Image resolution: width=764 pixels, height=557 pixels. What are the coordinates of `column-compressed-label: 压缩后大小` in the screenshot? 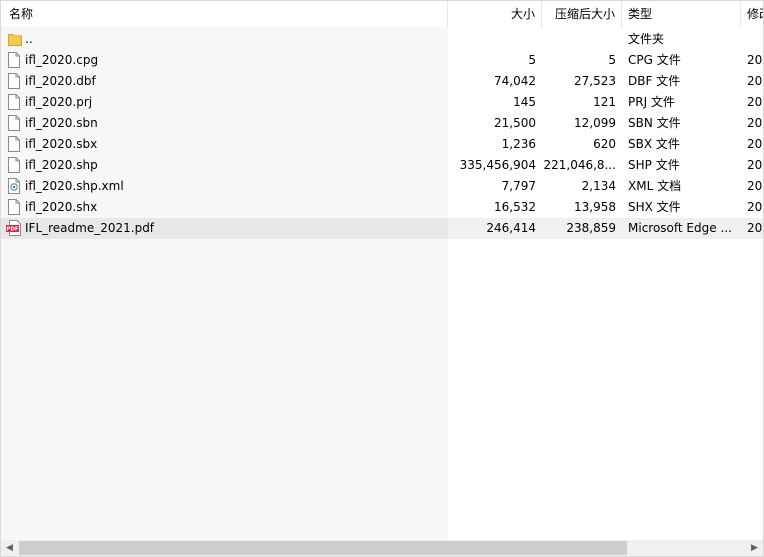 It's located at (584, 14).